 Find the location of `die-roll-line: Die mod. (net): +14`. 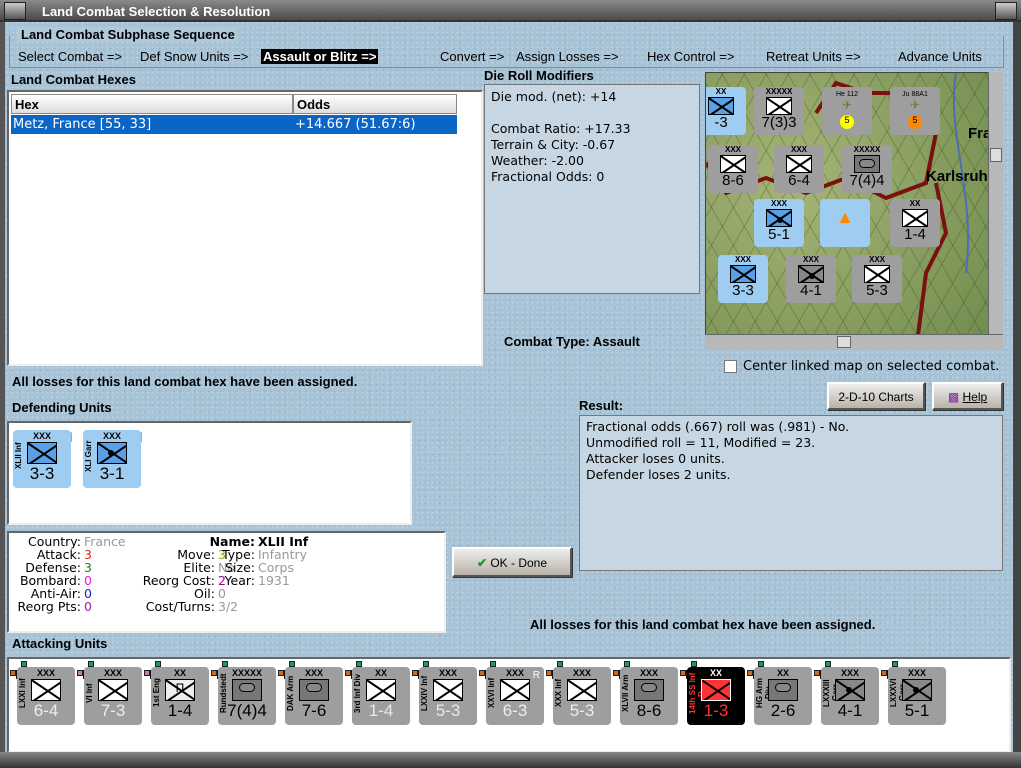

die-roll-line: Die mod. (net): +14 is located at coordinates (554, 96).